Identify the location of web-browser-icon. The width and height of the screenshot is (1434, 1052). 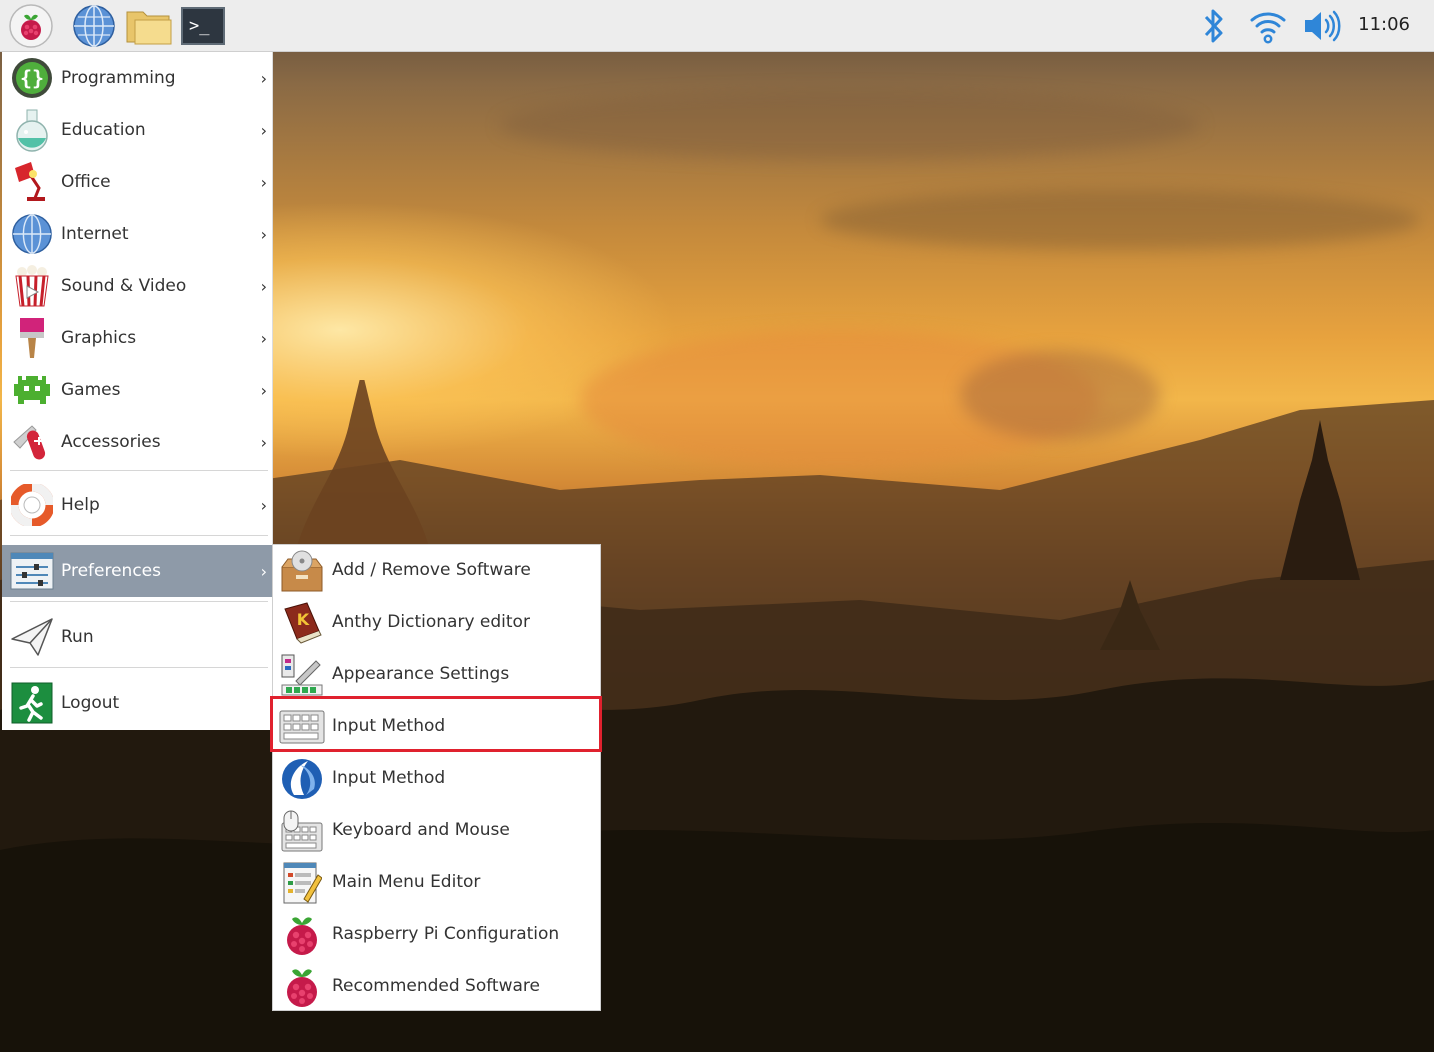
(94, 26).